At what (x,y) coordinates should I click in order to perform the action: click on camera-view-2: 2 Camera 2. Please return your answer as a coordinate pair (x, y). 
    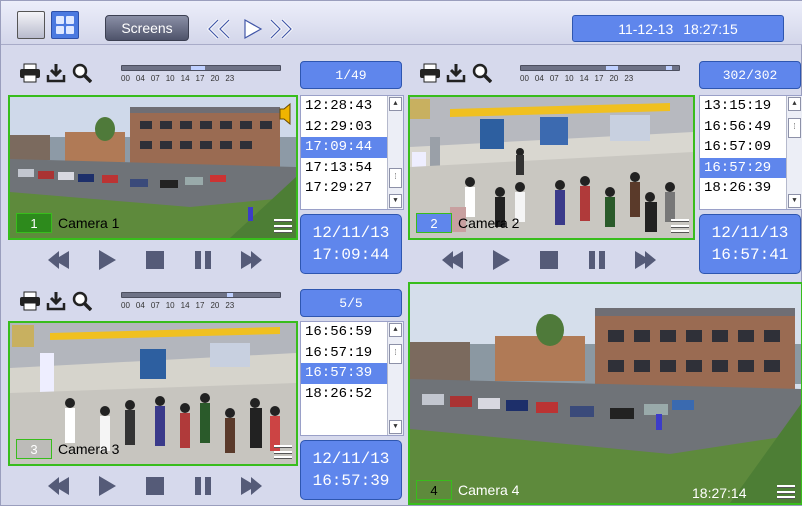
    Looking at the image, I should click on (551, 167).